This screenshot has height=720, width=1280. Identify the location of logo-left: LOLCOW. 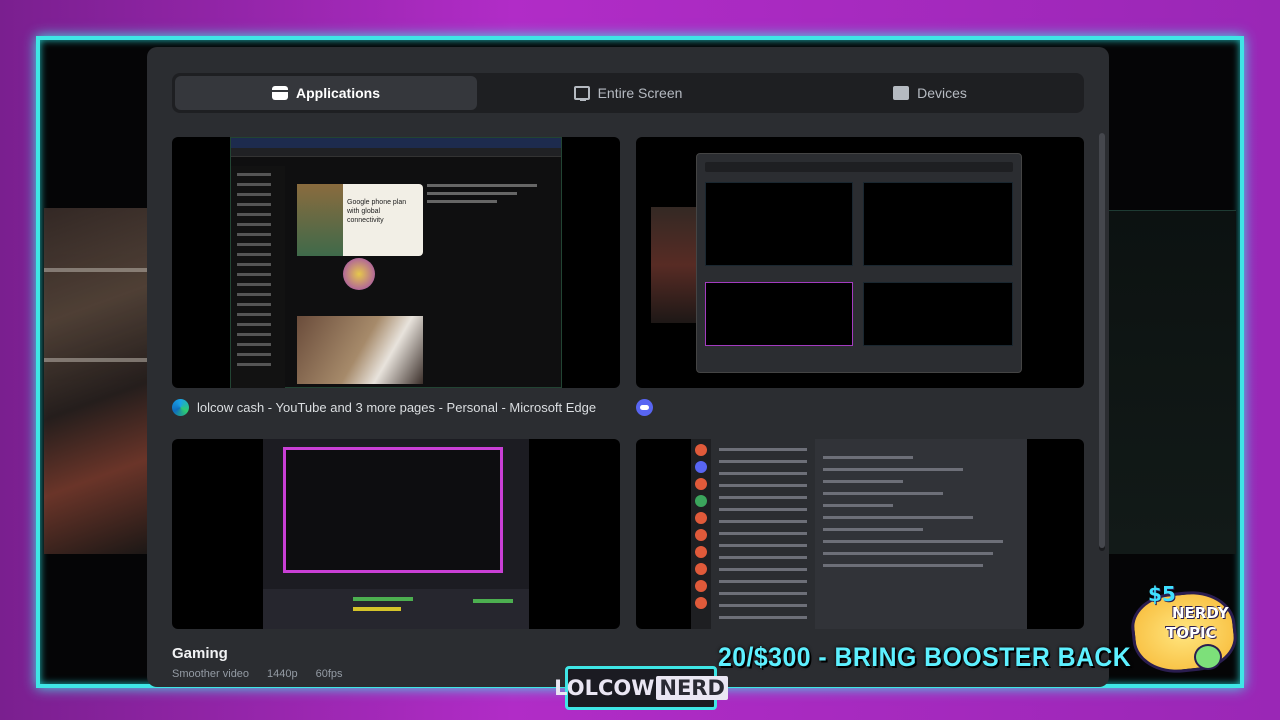
(604, 688).